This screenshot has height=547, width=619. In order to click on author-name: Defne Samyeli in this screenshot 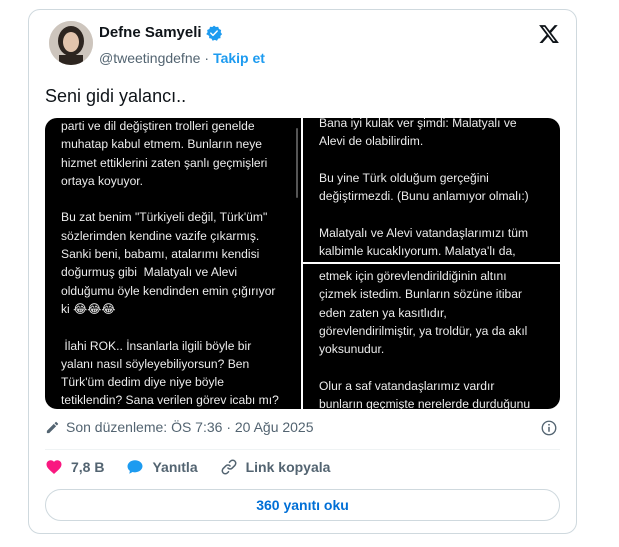, I will do `click(150, 33)`.